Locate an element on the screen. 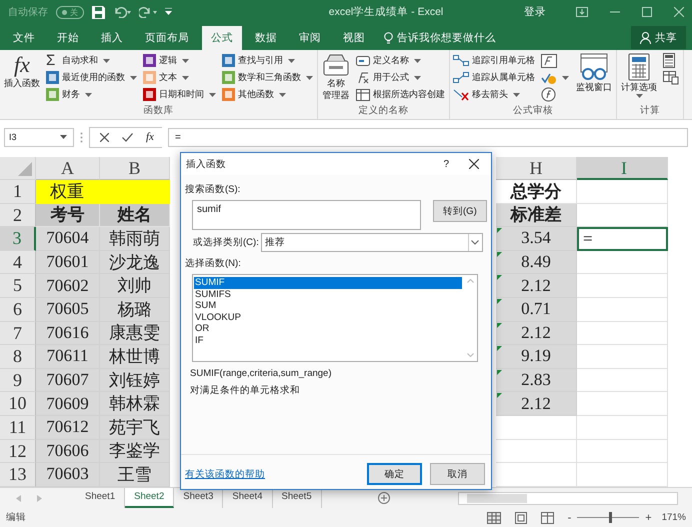 This screenshot has height=527, width=692. drag-handle-icon is located at coordinates (81, 137).